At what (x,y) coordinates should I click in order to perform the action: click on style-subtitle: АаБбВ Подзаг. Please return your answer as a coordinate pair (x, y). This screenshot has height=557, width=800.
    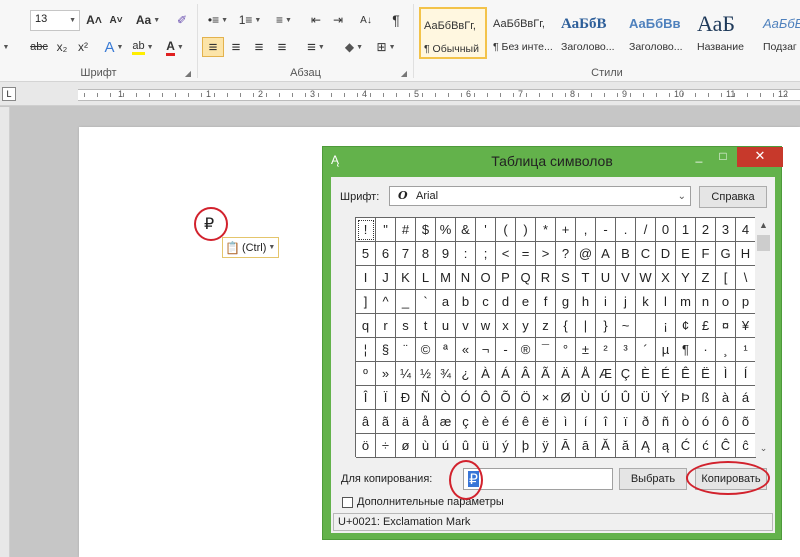
    Looking at the image, I should click on (780, 33).